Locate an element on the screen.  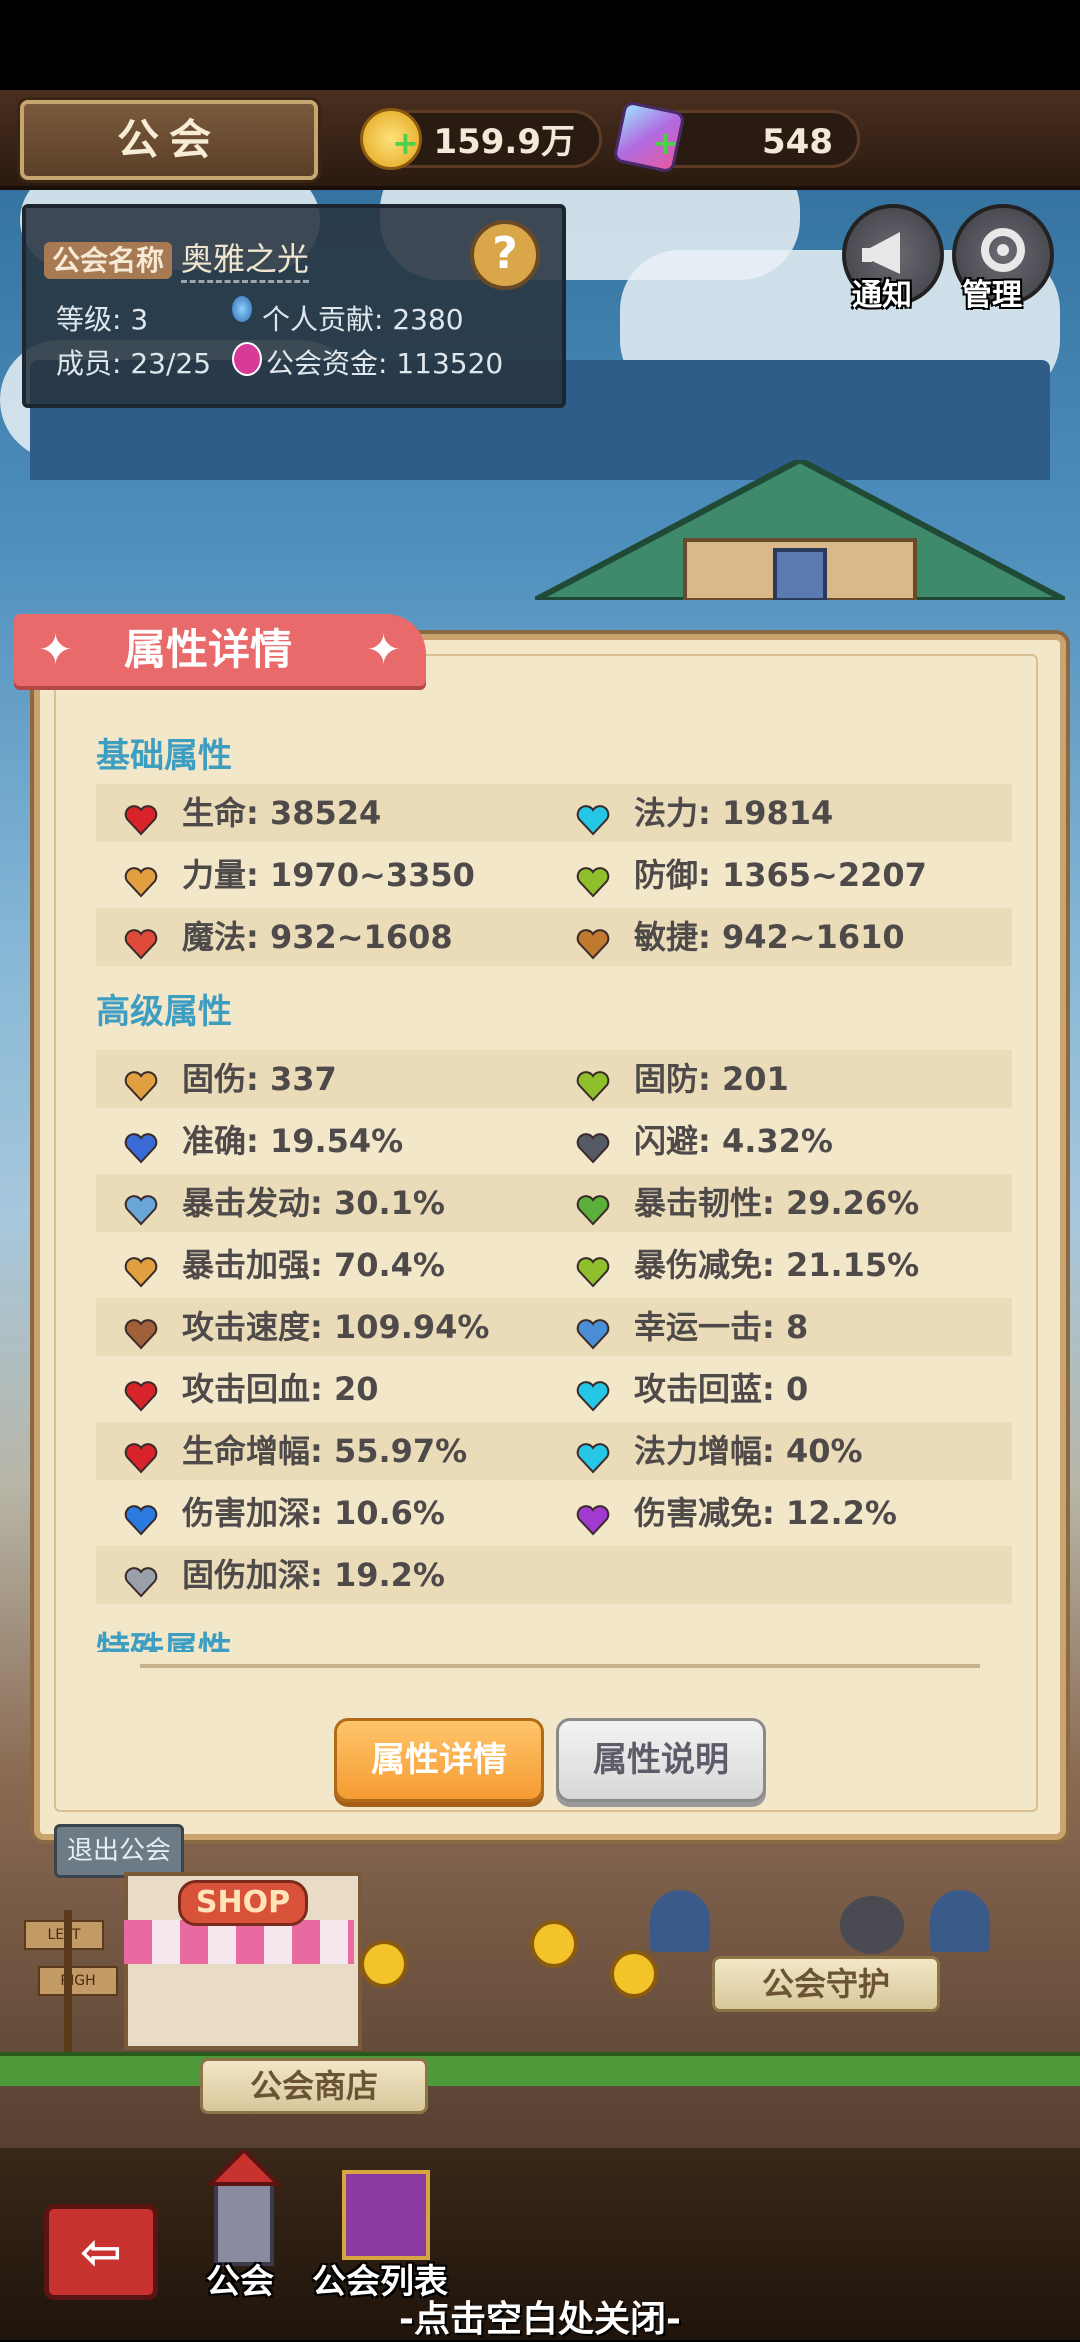
personal-contribution: 个人贡献: 2380 is located at coordinates (363, 319).